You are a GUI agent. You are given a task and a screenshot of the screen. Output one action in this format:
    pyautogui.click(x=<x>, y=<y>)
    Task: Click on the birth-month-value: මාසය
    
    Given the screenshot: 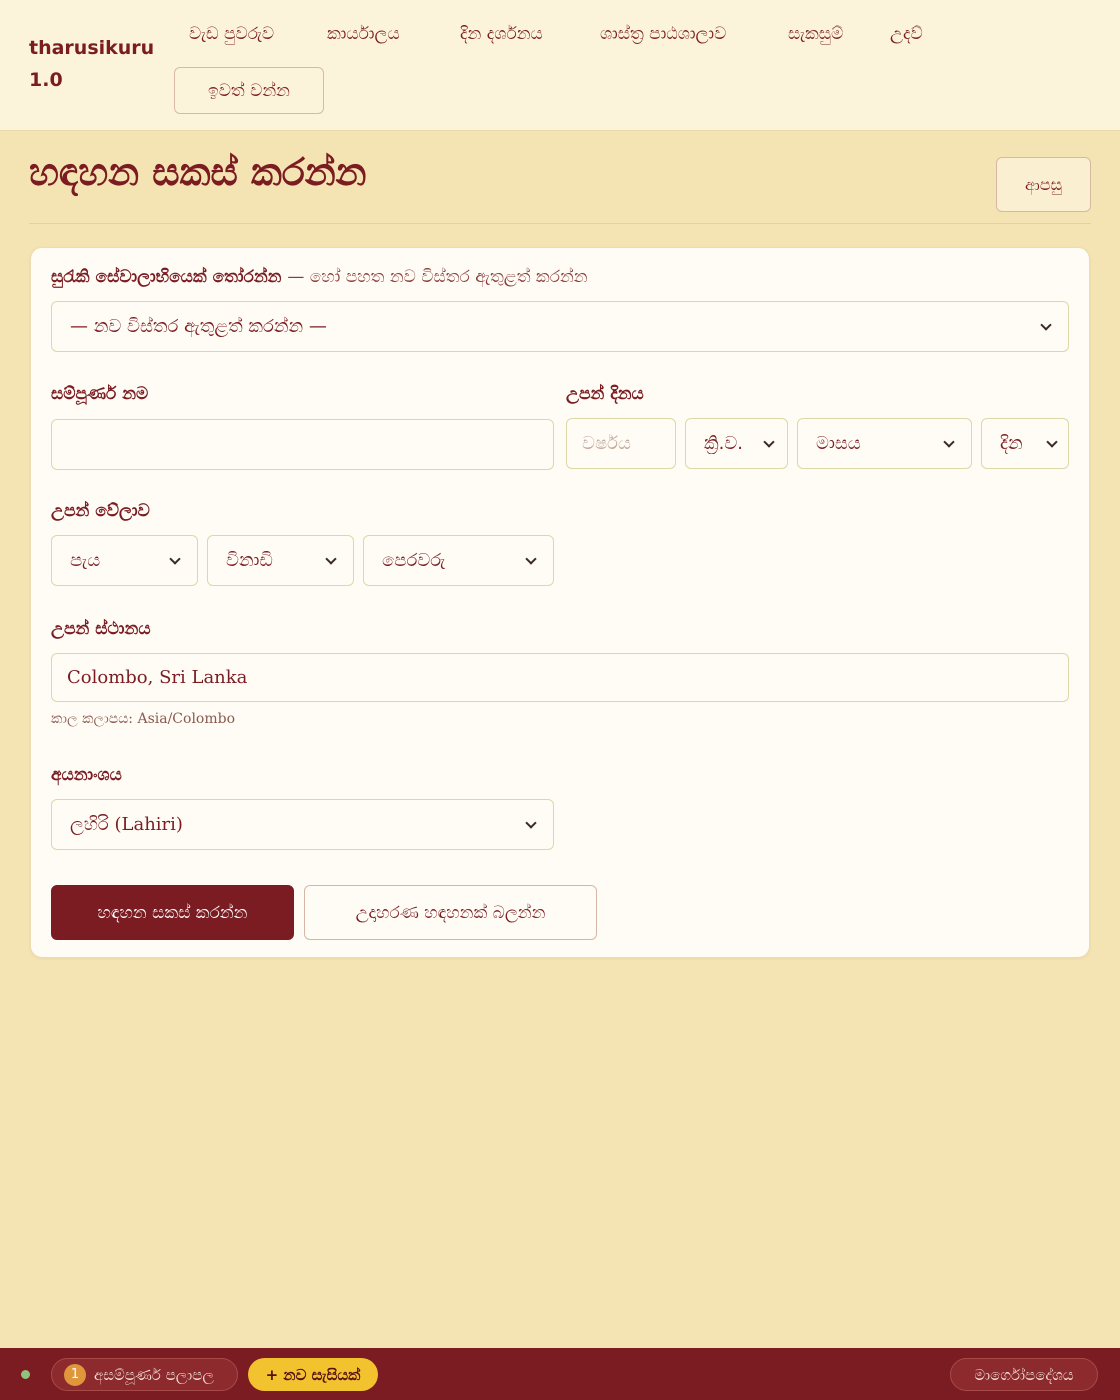 What is the action you would take?
    pyautogui.click(x=838, y=443)
    